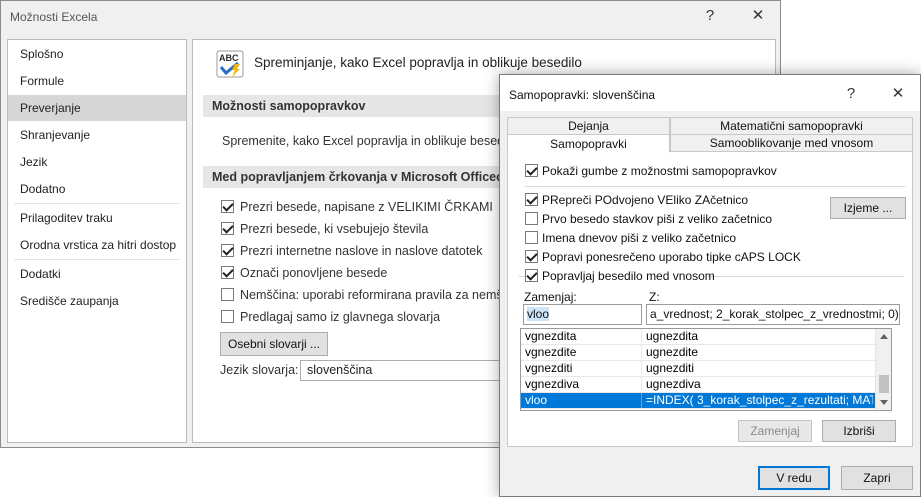 The image size is (921, 497). I want to click on ignore-numbers-label: Prezri besede, ki vsebujejo števila, so click(334, 229).